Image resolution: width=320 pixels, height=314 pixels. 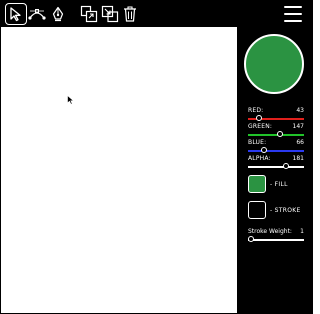 I want to click on select-tool-button, so click(x=16, y=14).